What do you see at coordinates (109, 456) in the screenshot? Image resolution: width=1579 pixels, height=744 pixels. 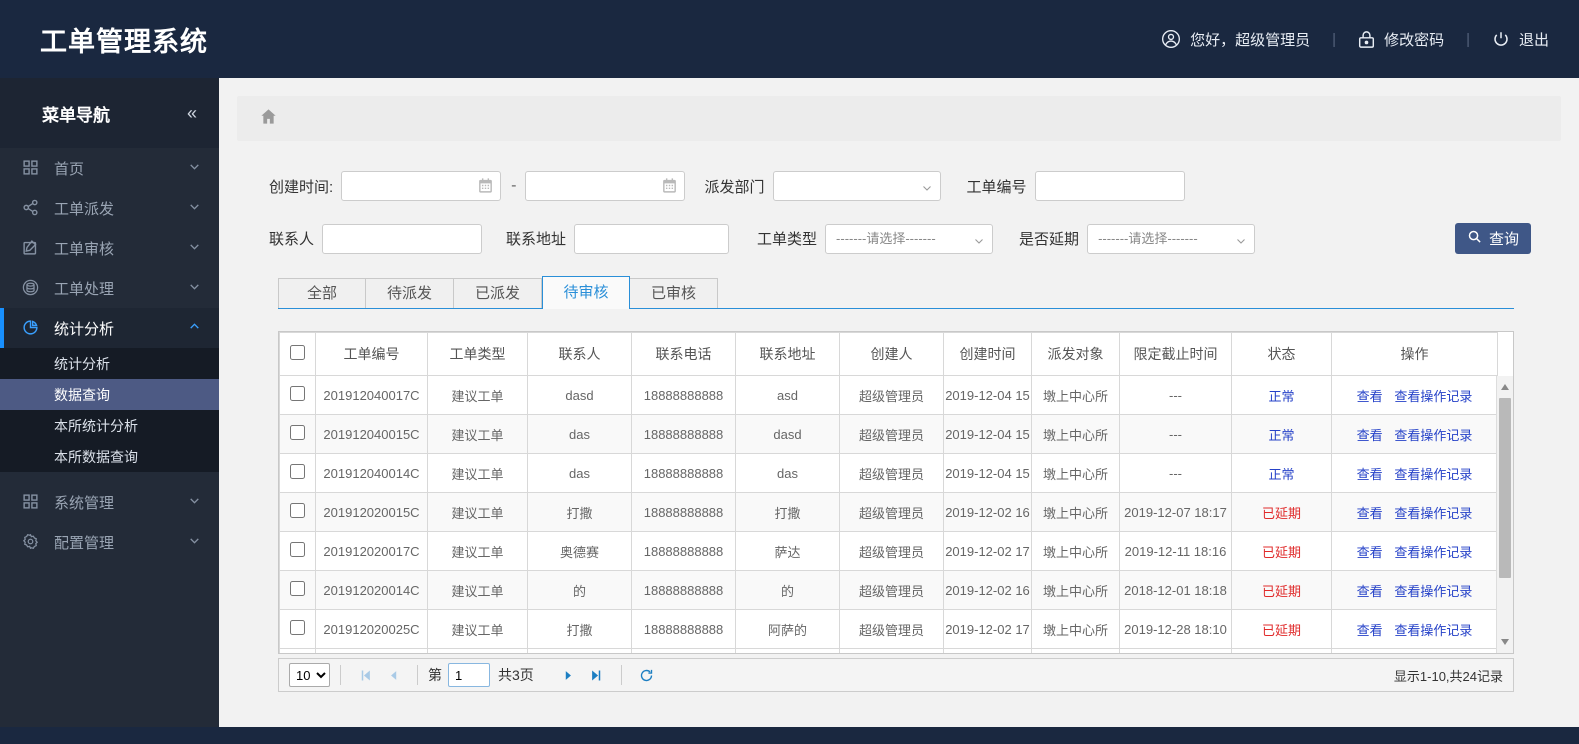 I see `submenu-item-local-data-query: 本所数据查询` at bounding box center [109, 456].